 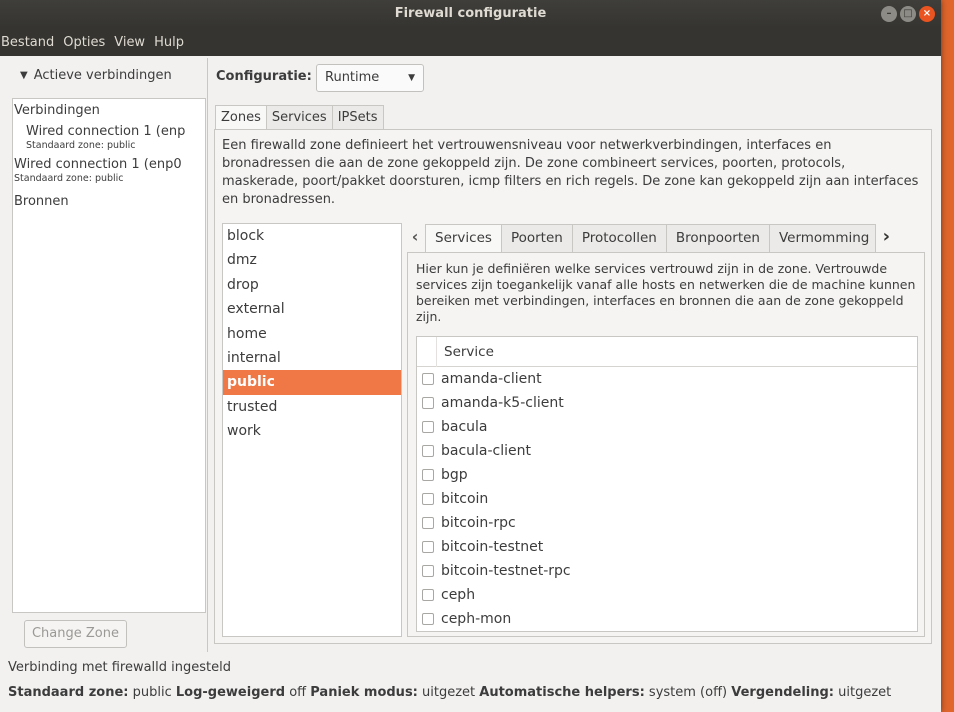 I want to click on zone-item-trusted: trusted, so click(x=312, y=407).